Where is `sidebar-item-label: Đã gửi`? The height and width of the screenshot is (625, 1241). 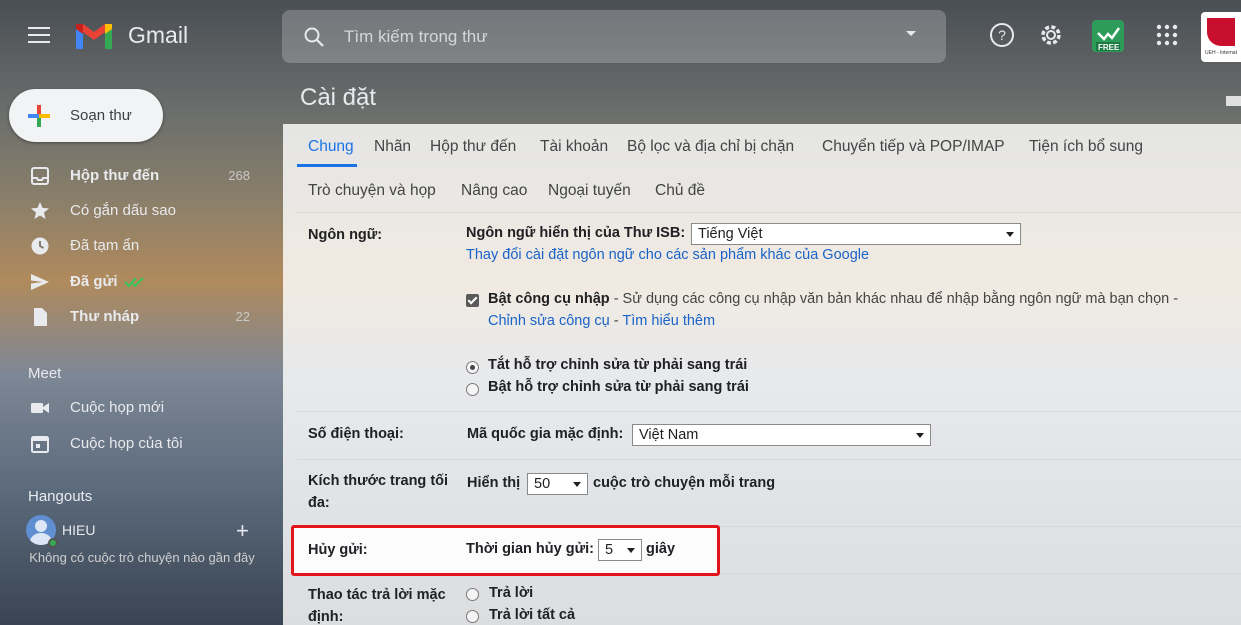
sidebar-item-label: Đã gửi is located at coordinates (94, 281).